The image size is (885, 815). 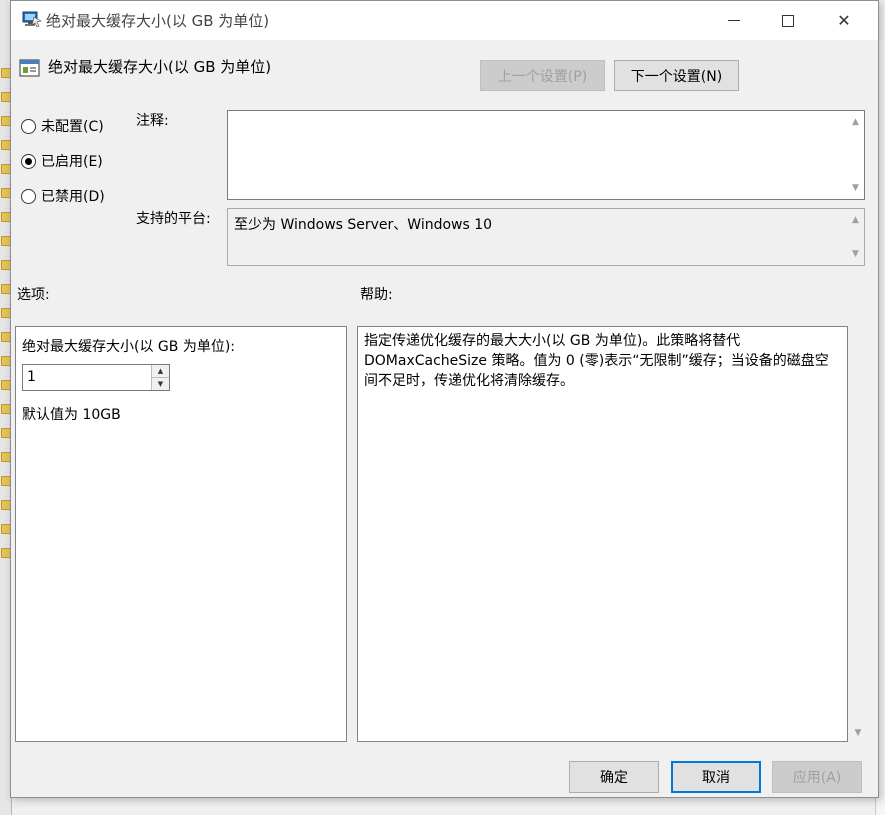 What do you see at coordinates (546, 155) in the screenshot?
I see `comment-textarea: ▲ ▼` at bounding box center [546, 155].